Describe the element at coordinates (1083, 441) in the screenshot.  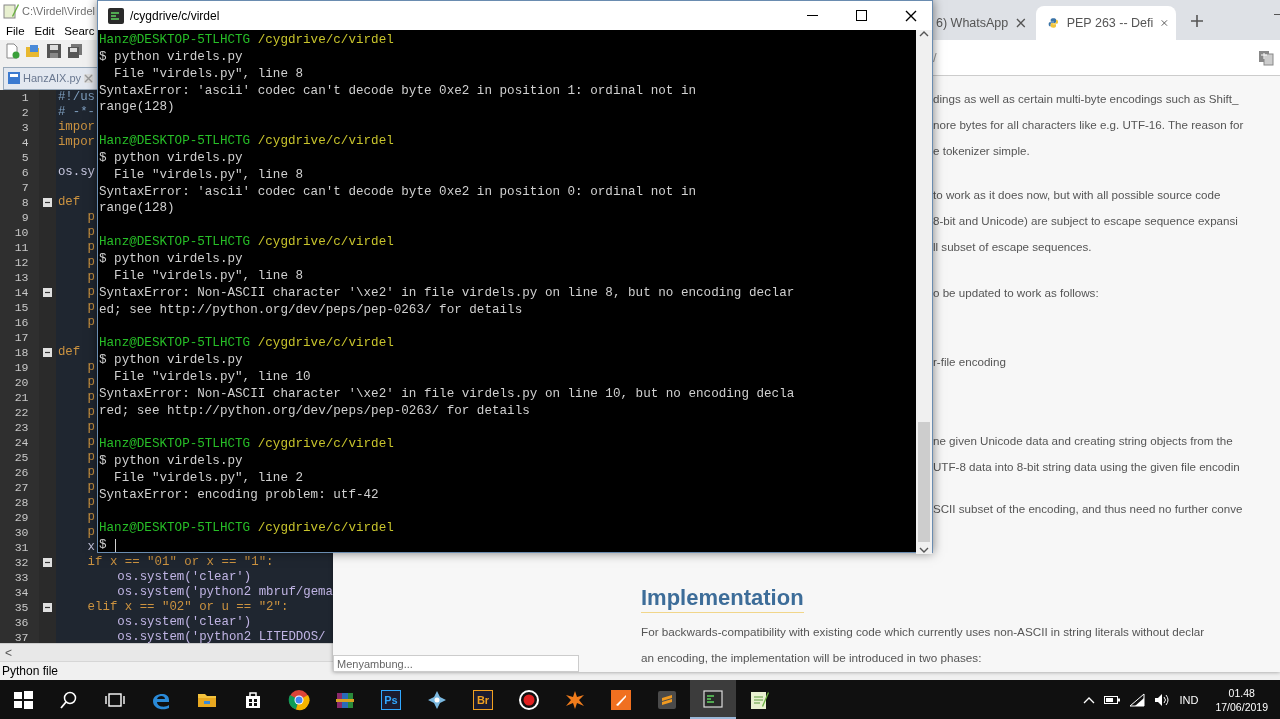
I see `paragraph-line: ne given Unicode data and creating string objects from the` at that location.